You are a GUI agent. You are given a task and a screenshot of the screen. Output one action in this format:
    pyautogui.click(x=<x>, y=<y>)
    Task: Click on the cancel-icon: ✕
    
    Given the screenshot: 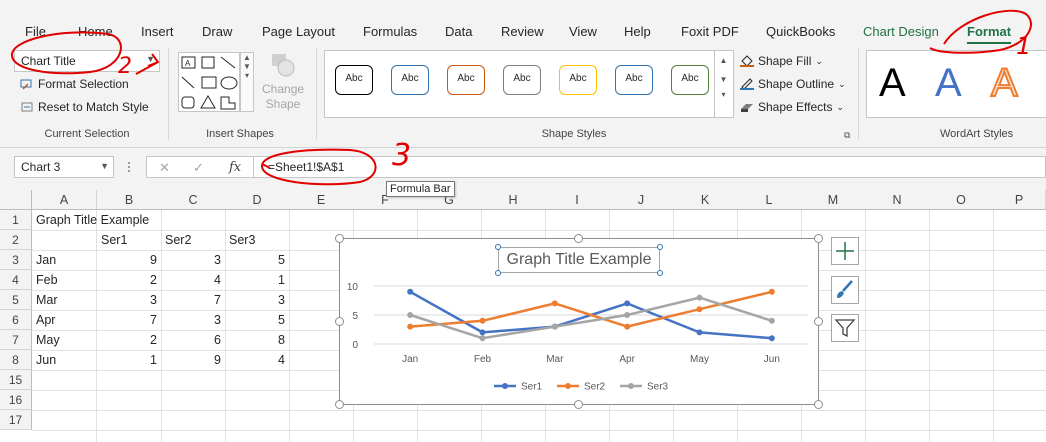 What is the action you would take?
    pyautogui.click(x=164, y=168)
    